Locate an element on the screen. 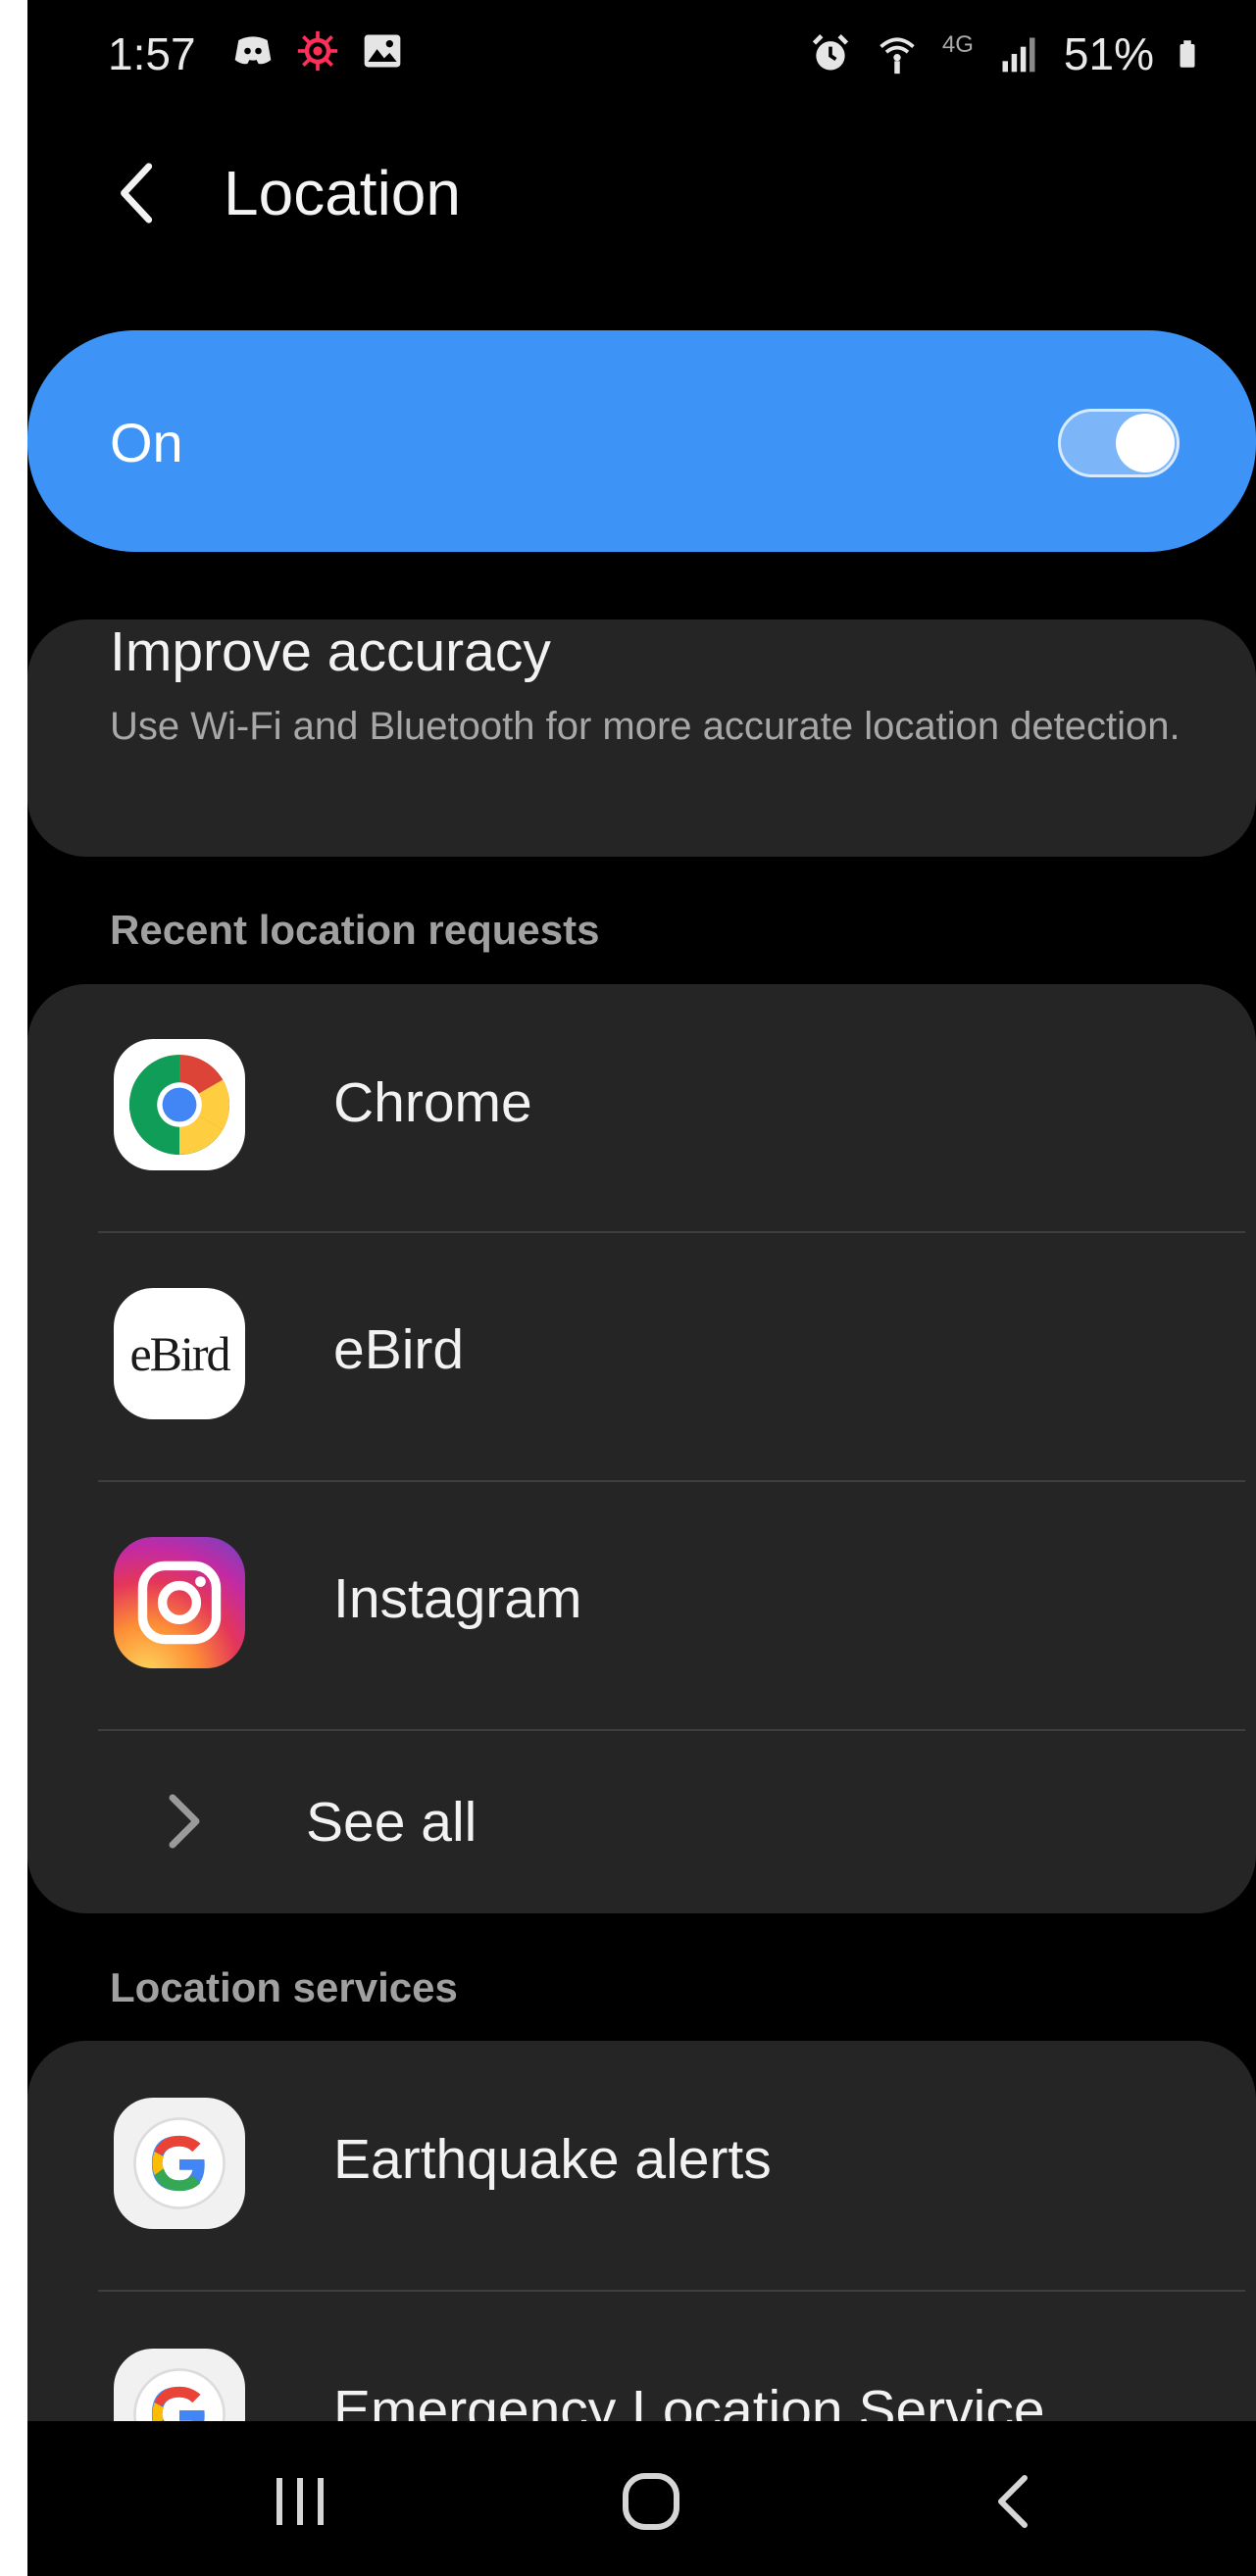  google-icon is located at coordinates (179, 2163).